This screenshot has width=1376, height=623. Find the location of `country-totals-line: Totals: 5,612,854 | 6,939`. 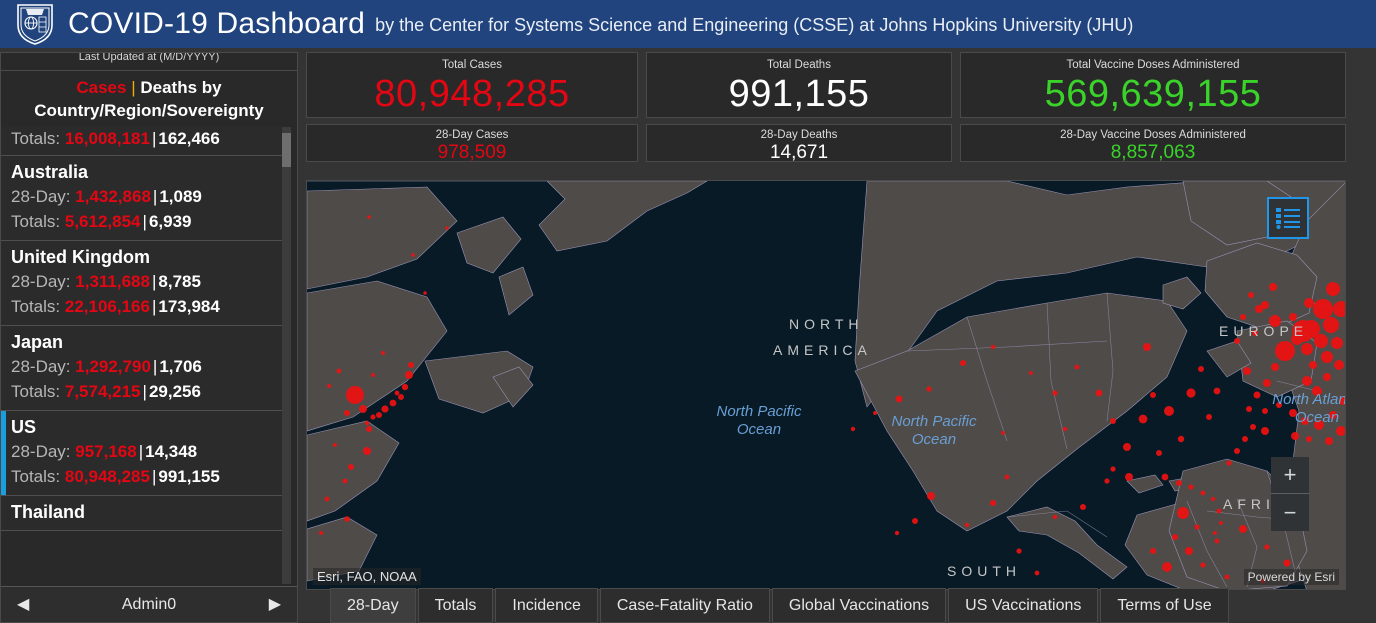

country-totals-line: Totals: 5,612,854 | 6,939 is located at coordinates (144, 221).